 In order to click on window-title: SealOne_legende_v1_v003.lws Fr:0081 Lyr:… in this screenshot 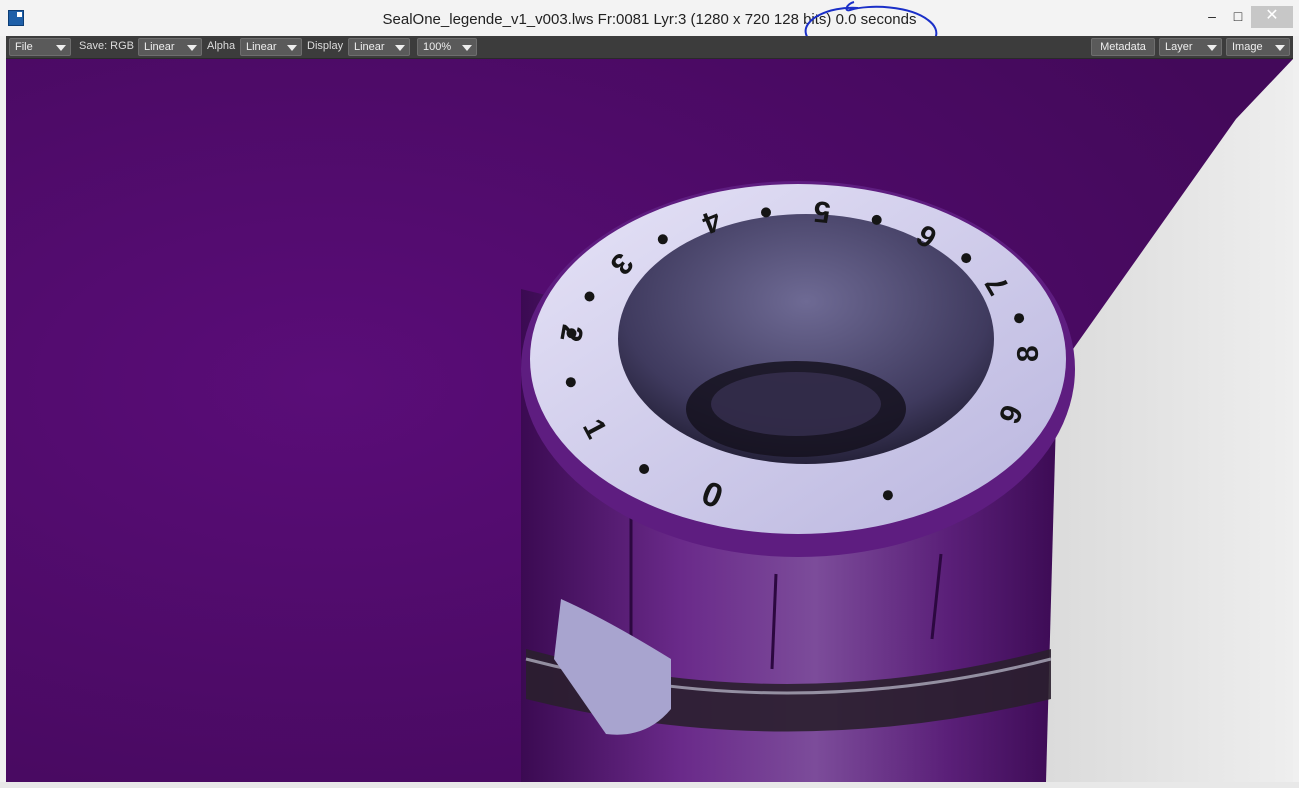, I will do `click(649, 19)`.